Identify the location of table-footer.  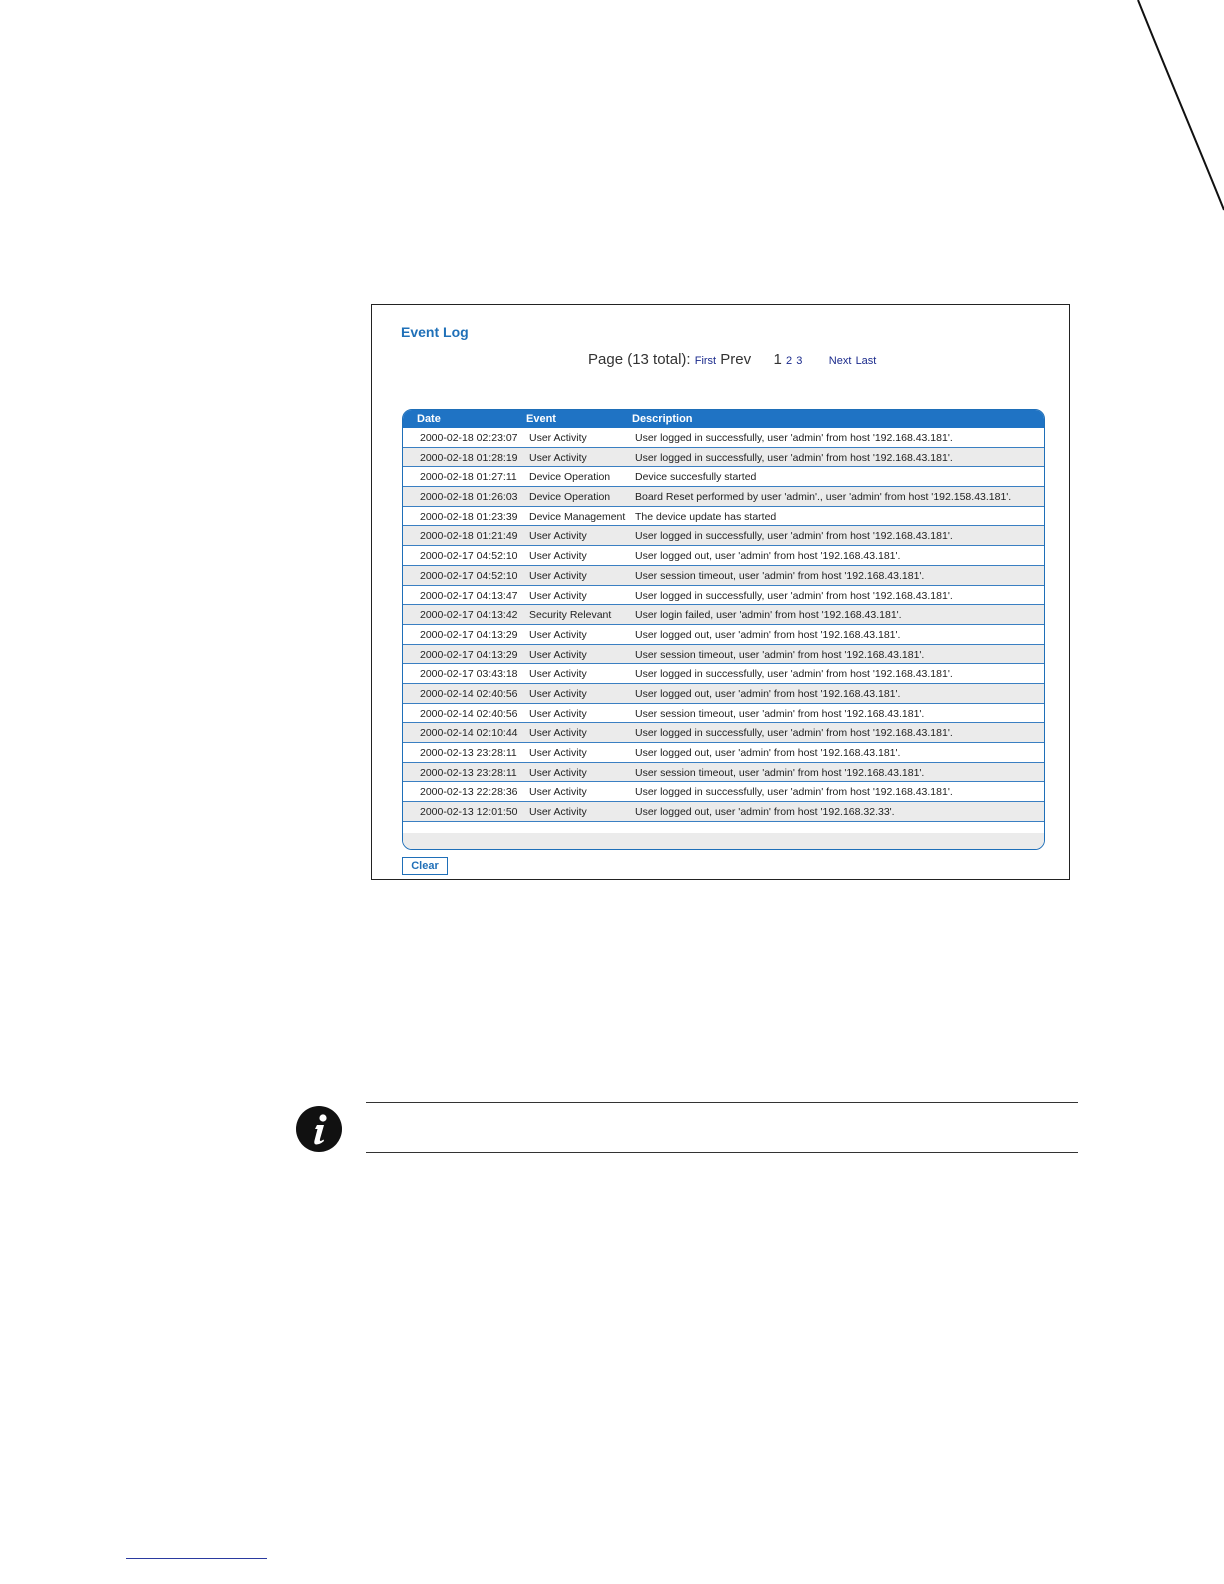
(723, 841).